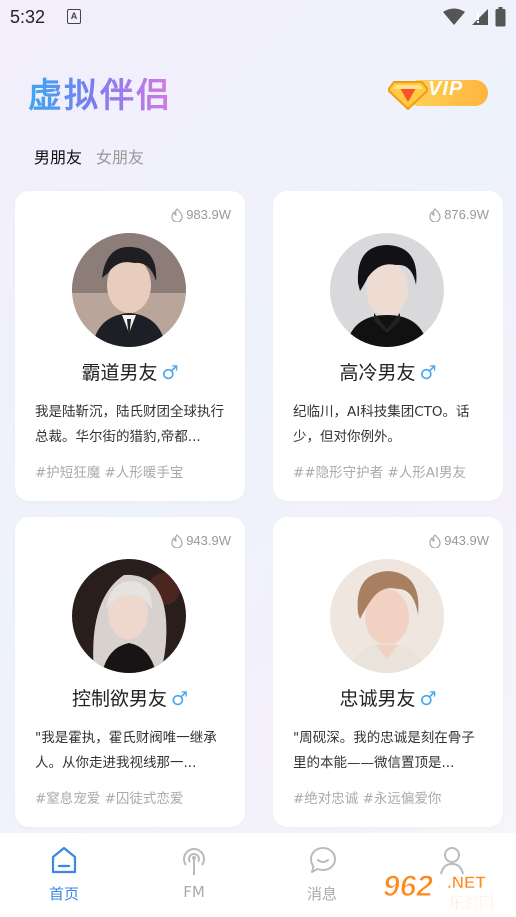 The width and height of the screenshot is (516, 917). Describe the element at coordinates (466, 882) in the screenshot. I see `watermark-domain: .NET` at that location.